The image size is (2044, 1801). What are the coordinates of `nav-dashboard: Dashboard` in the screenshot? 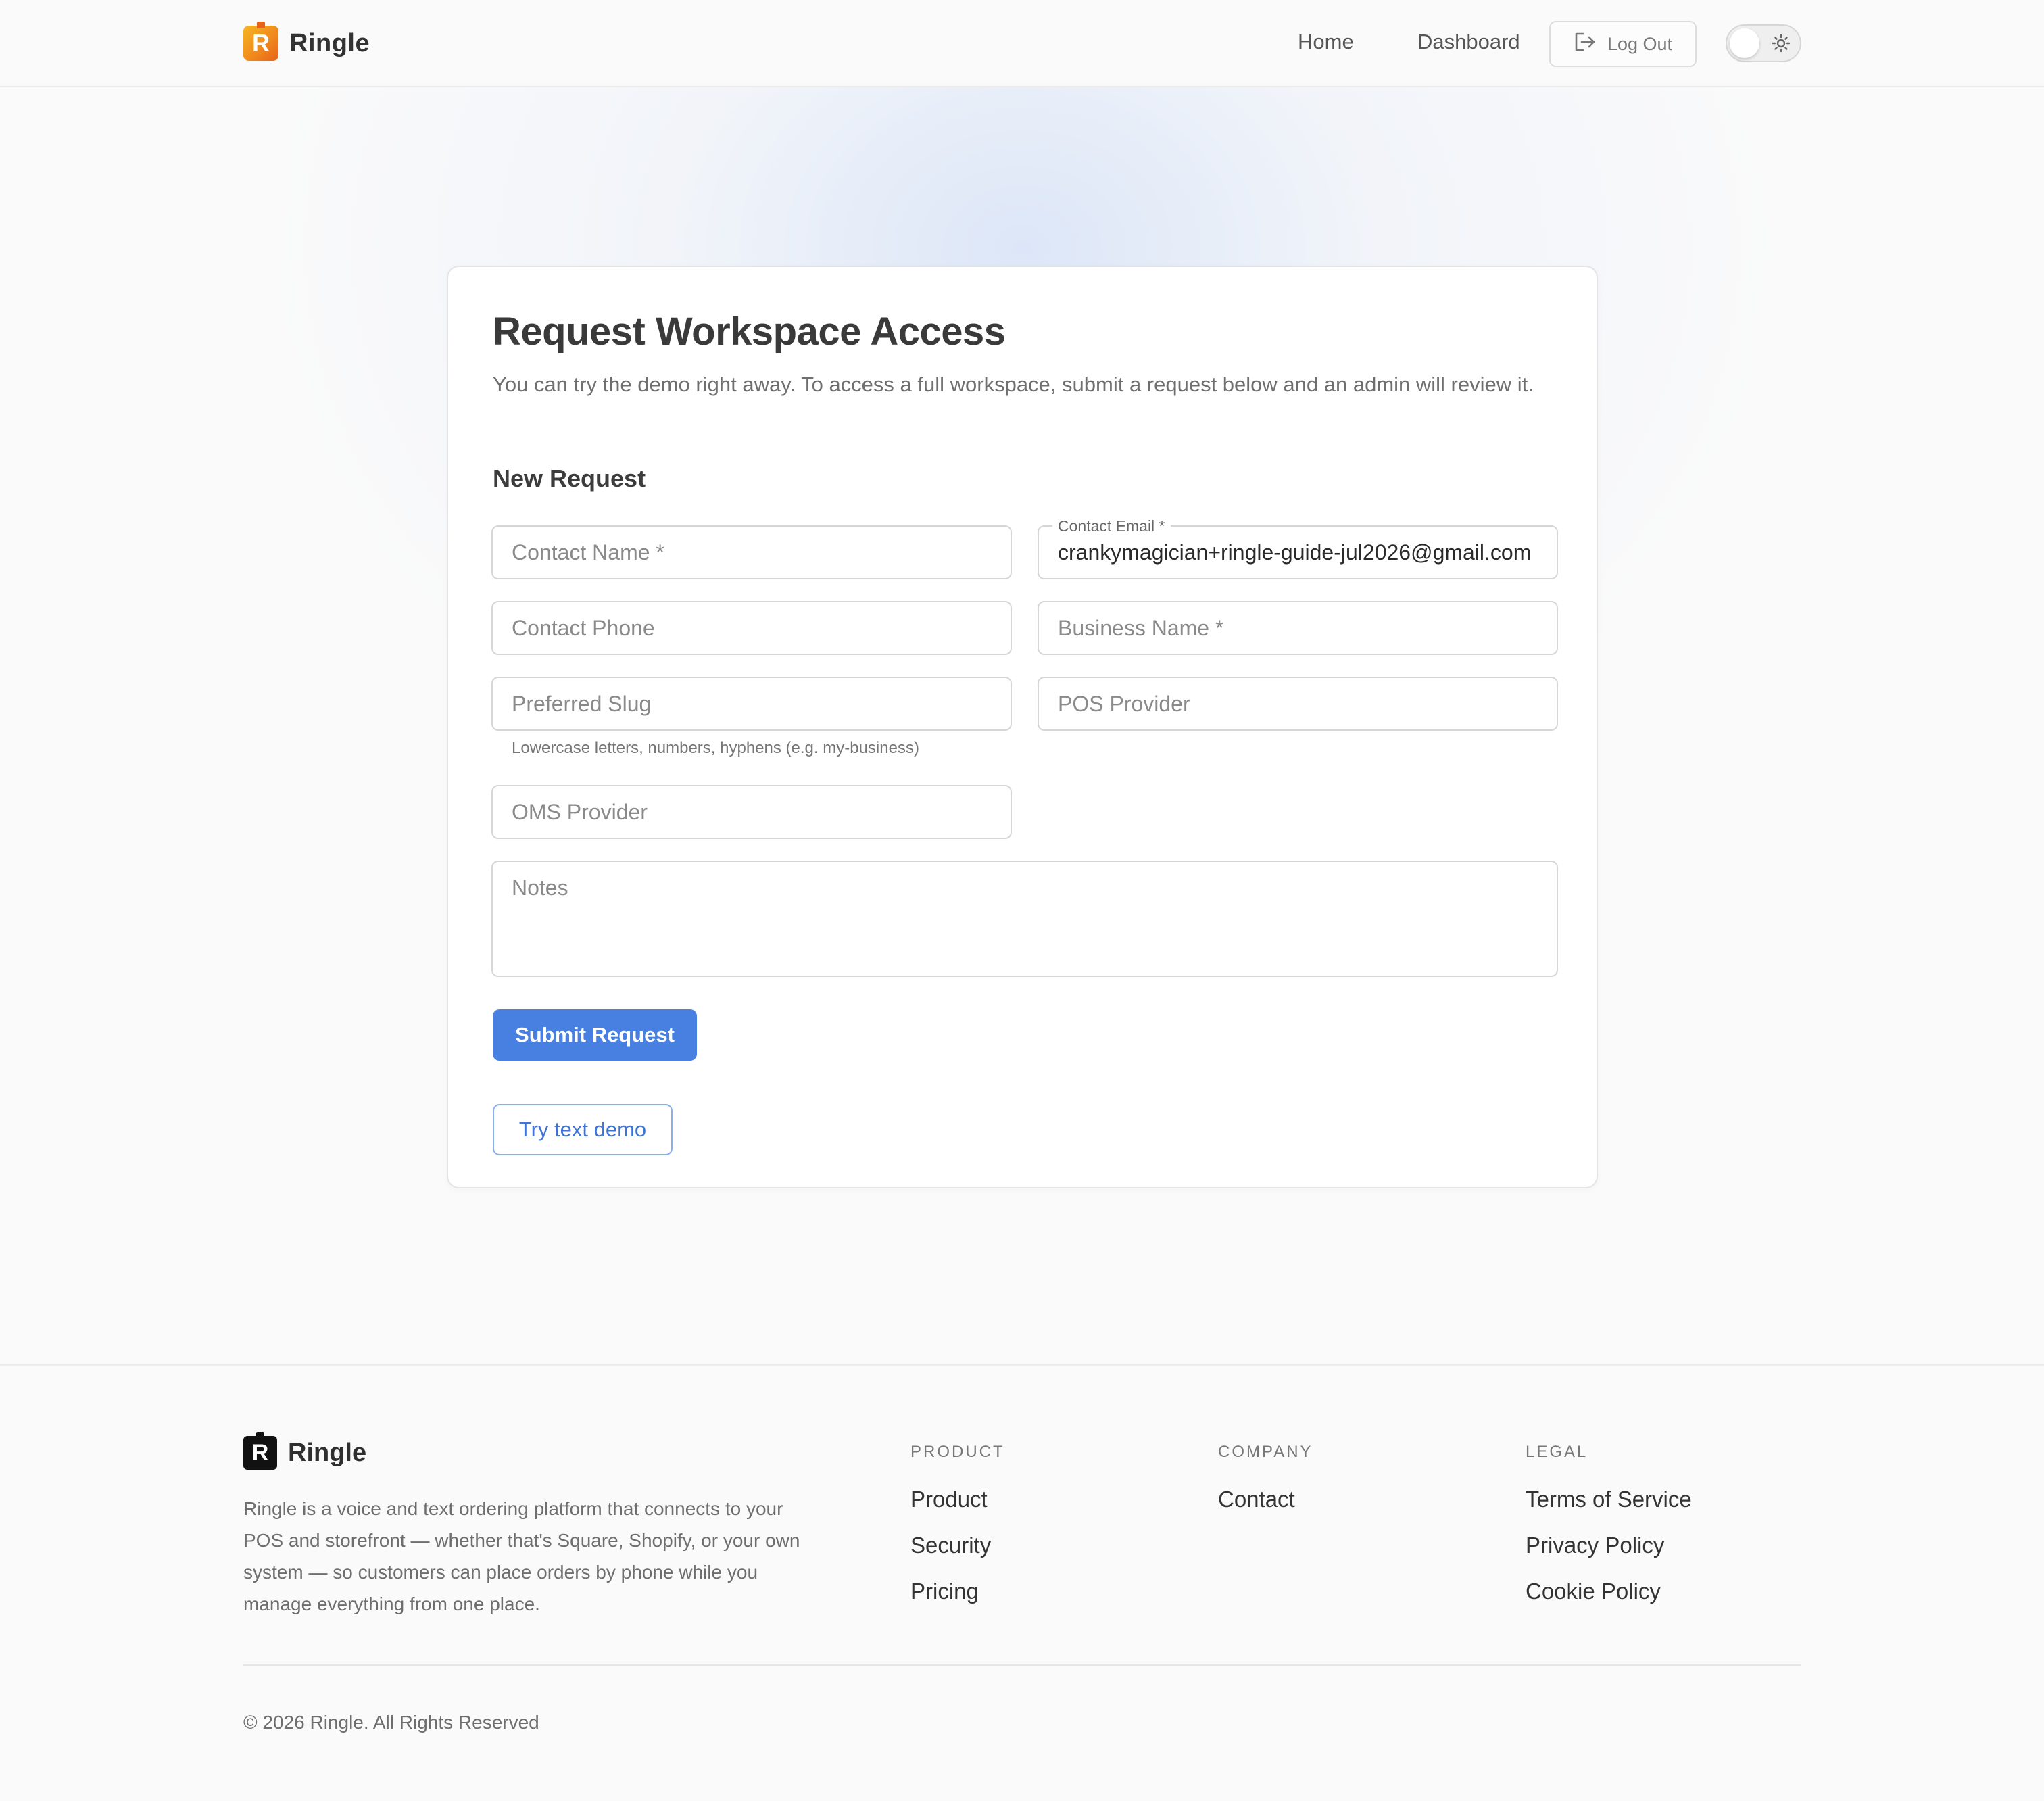 It's located at (1468, 42).